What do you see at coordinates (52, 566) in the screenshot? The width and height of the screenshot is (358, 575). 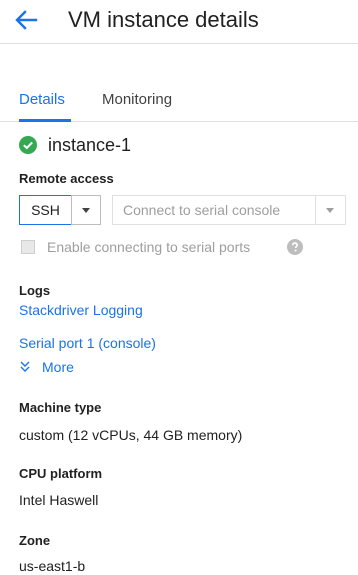 I see `zone-value: us-east1-b` at bounding box center [52, 566].